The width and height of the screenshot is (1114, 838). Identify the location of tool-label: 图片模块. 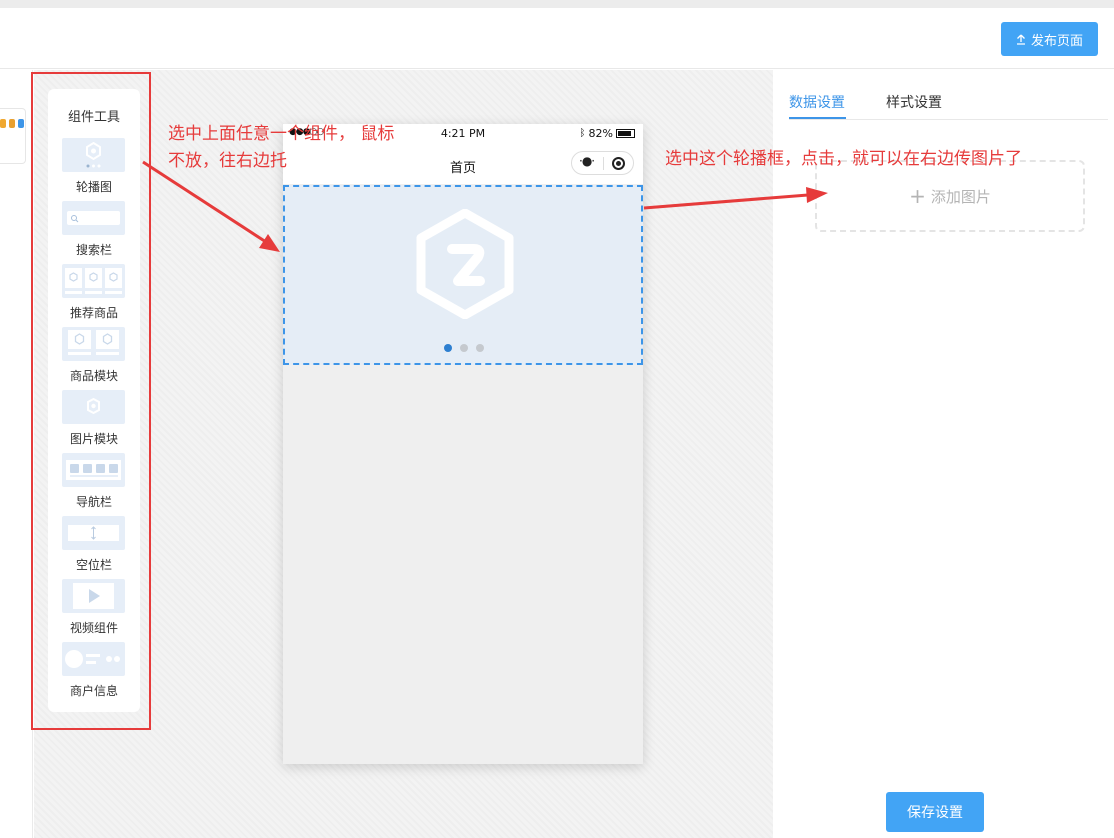
(93, 439).